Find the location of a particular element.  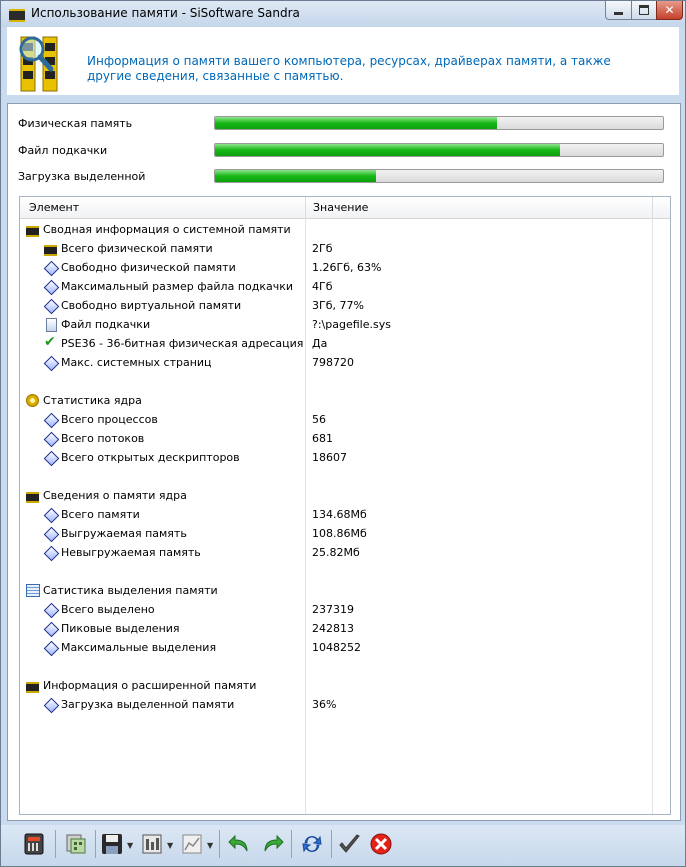

app-memory-icon is located at coordinates (17, 15).